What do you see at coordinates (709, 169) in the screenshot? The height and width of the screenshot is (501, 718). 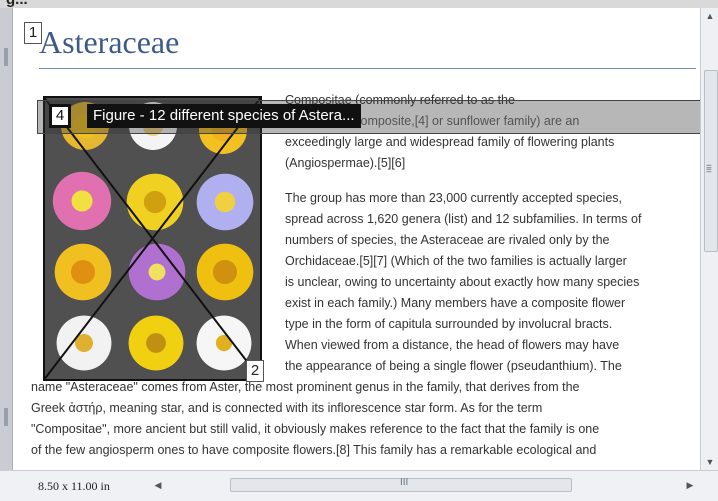 I see `scroll-grip-icon: = =` at bounding box center [709, 169].